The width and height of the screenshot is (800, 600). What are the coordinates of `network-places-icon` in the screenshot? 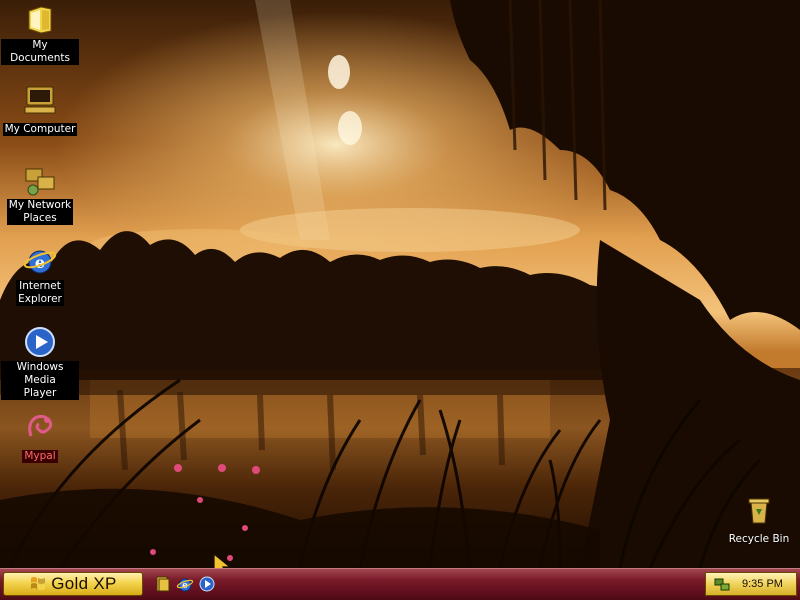 It's located at (40, 182).